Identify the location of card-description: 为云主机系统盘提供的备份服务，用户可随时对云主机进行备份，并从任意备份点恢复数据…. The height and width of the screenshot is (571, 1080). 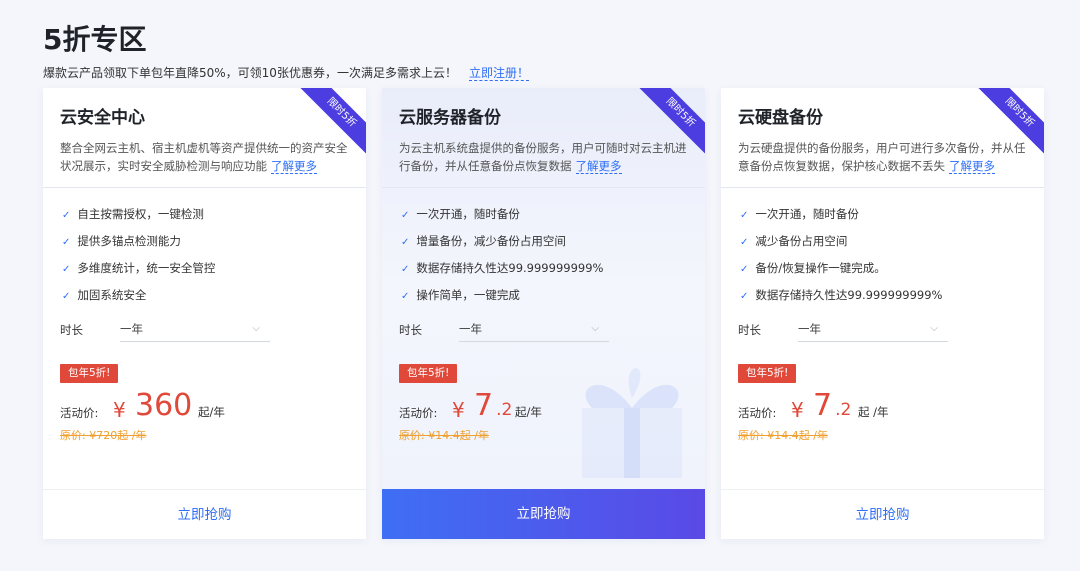
(543, 157).